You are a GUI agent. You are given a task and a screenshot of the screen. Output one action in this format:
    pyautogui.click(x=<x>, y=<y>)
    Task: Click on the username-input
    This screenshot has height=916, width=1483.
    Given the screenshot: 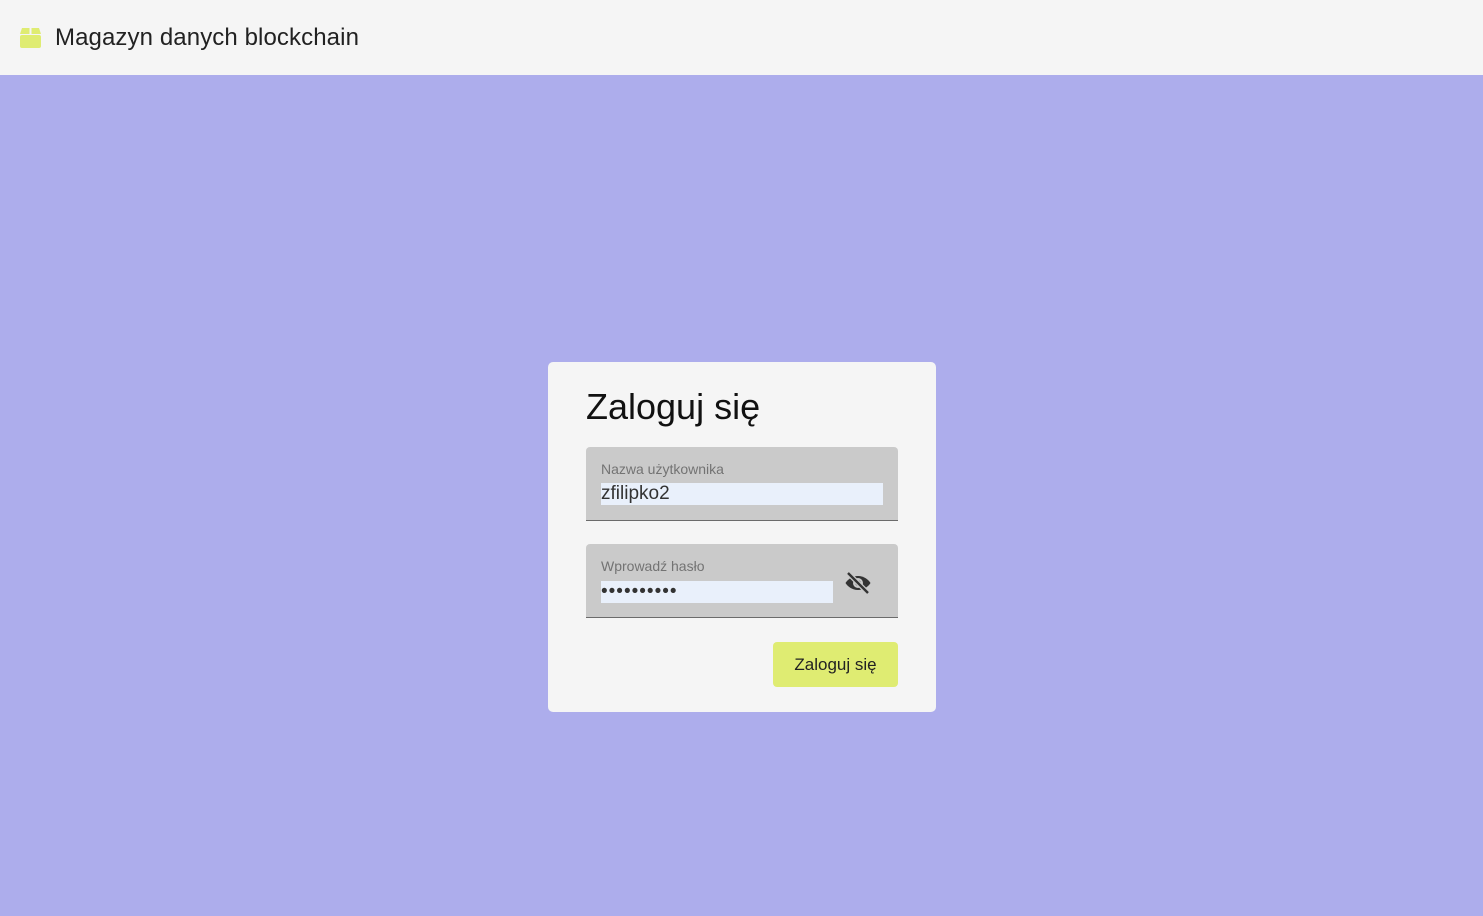 What is the action you would take?
    pyautogui.click(x=742, y=494)
    